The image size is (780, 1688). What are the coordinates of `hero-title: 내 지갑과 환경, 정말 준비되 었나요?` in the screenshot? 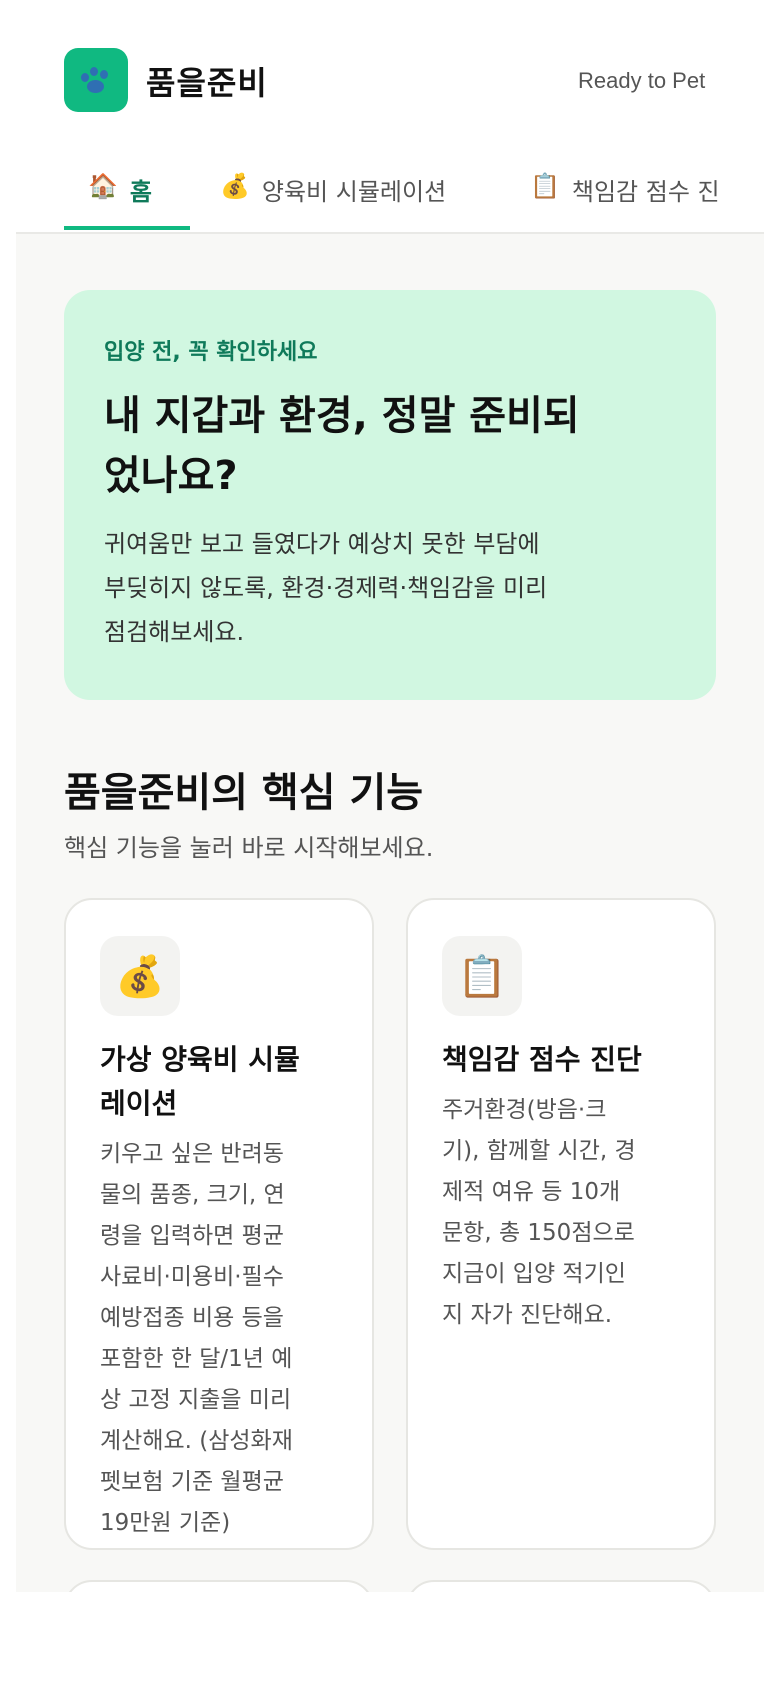 It's located at (390, 446).